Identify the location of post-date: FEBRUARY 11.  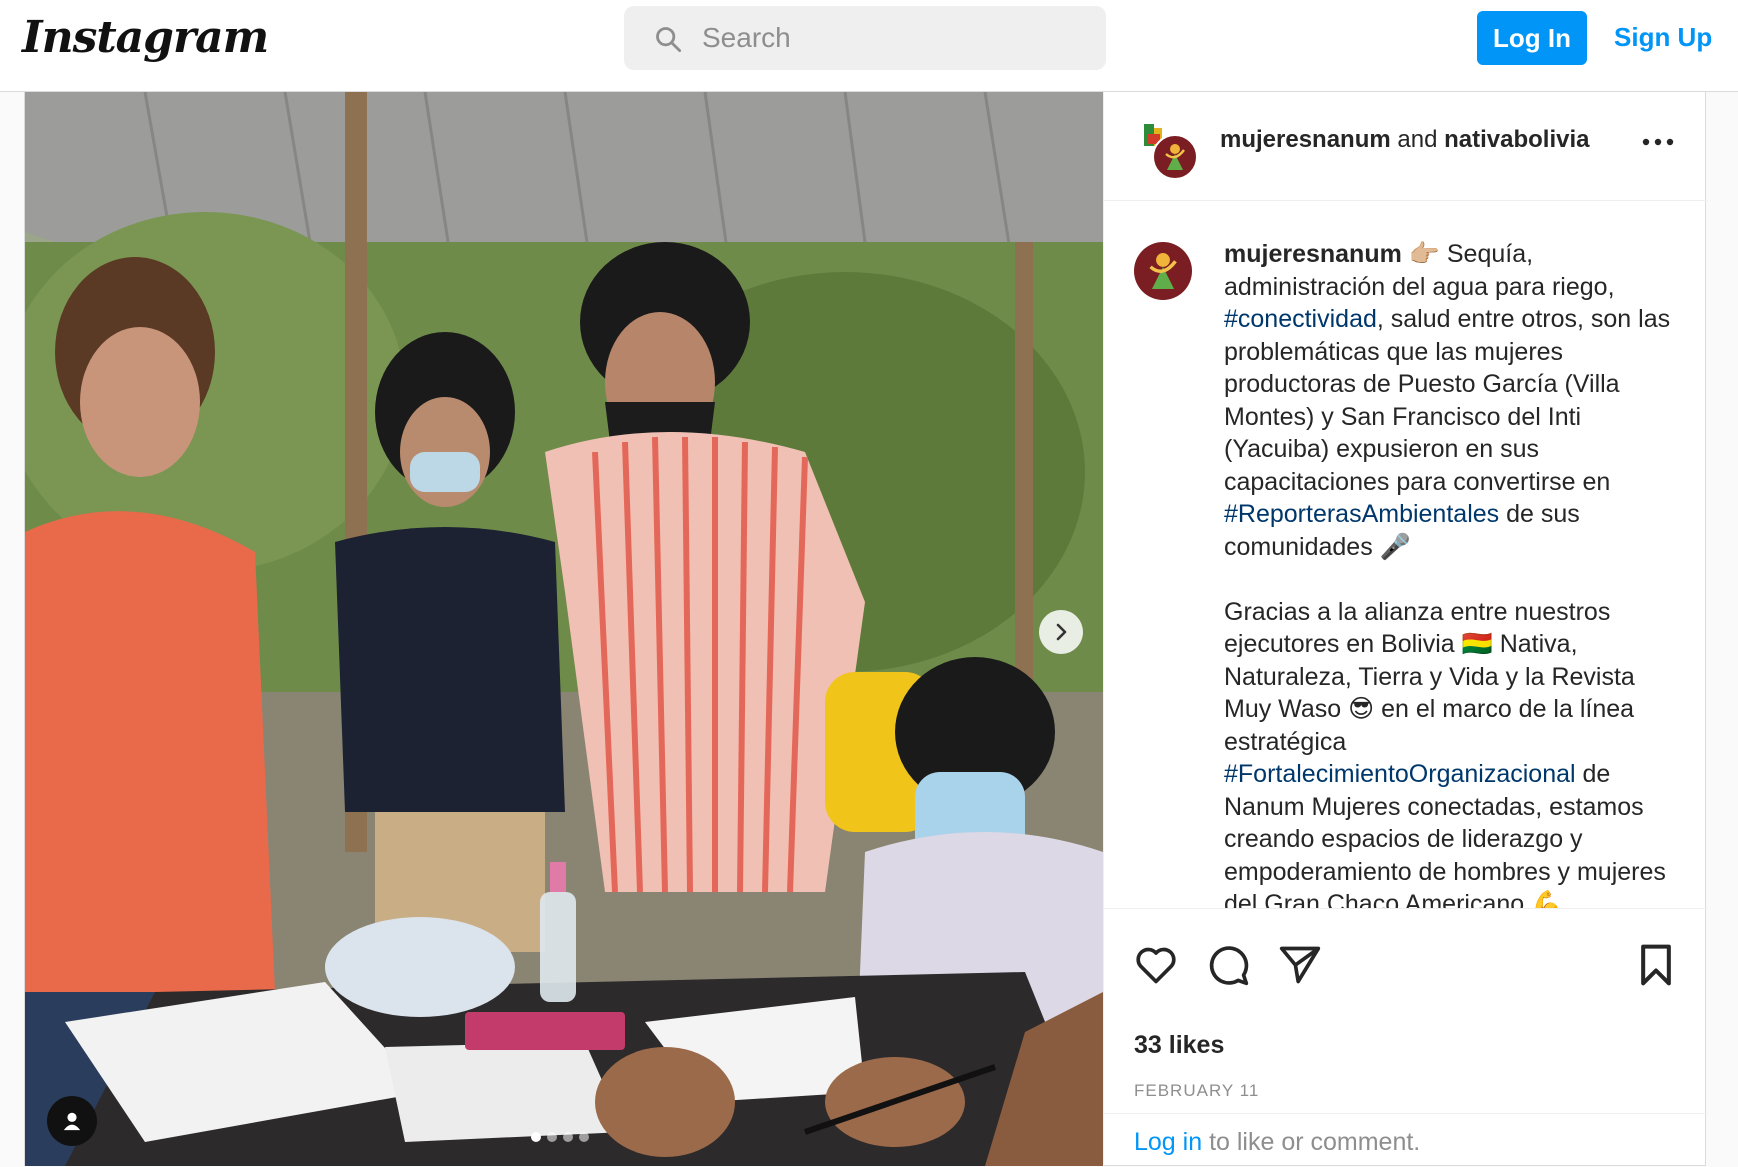
(1196, 1091).